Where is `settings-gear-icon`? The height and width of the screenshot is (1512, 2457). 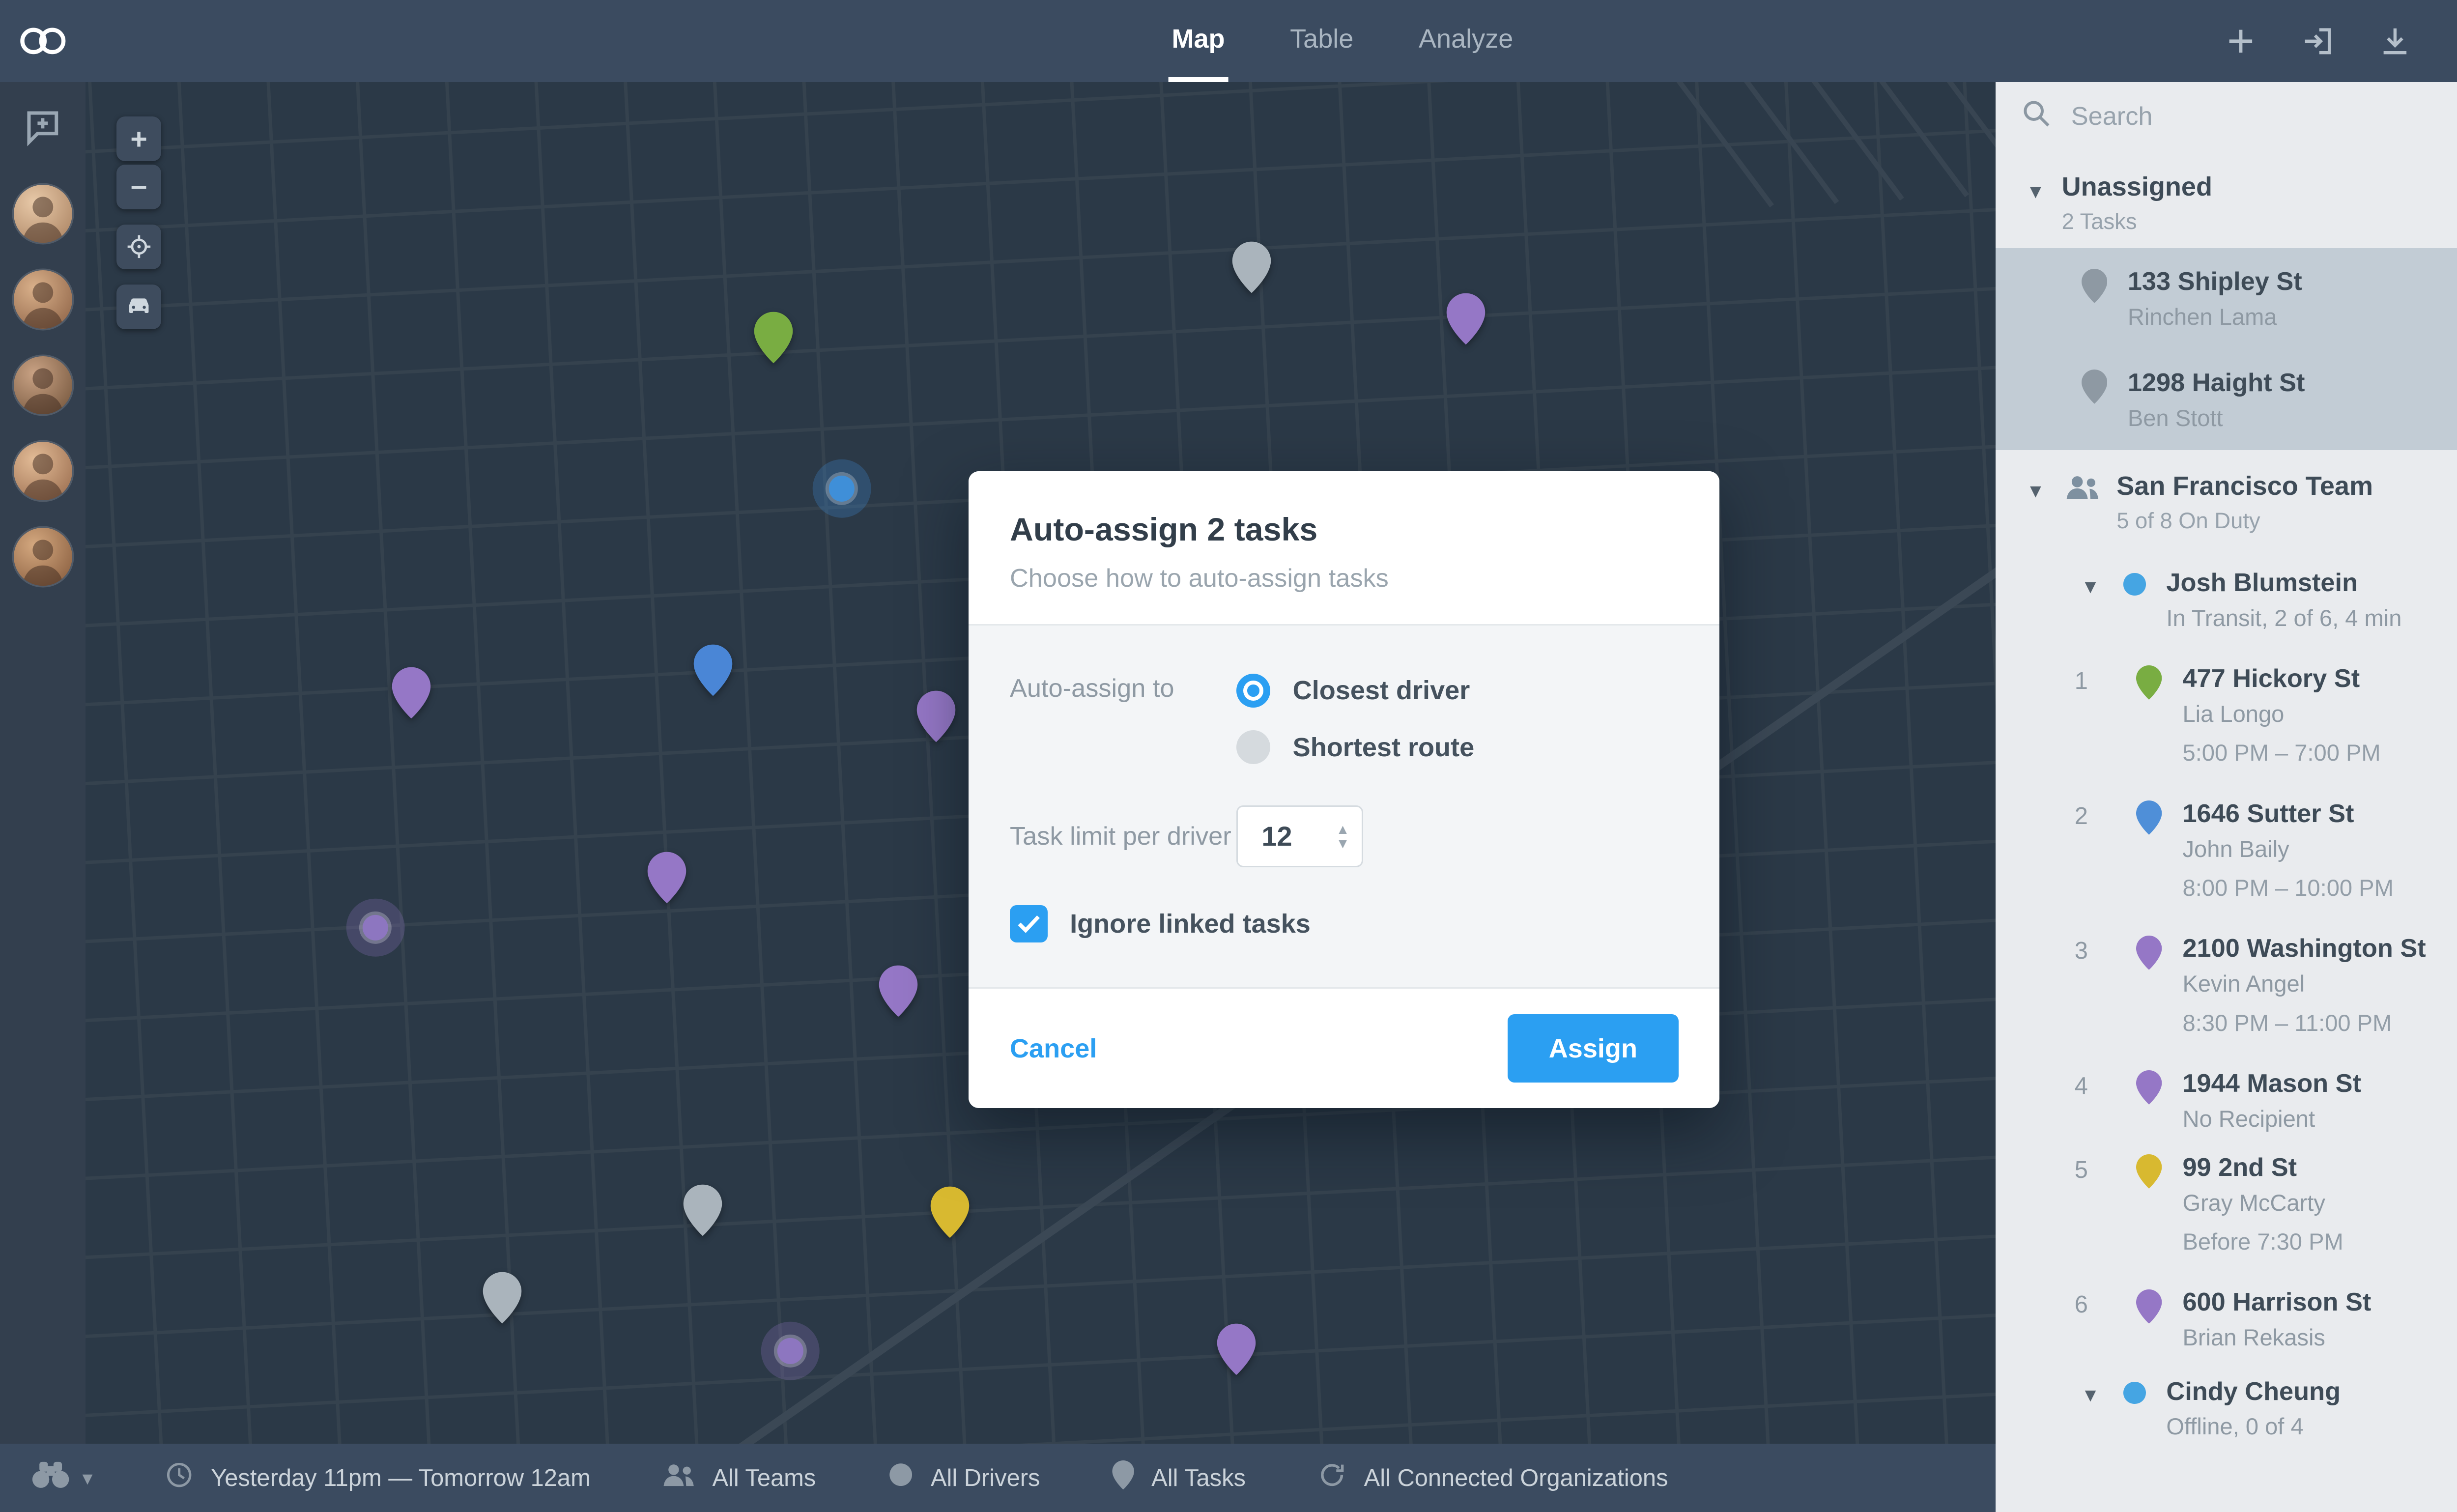 settings-gear-icon is located at coordinates (2456, 41).